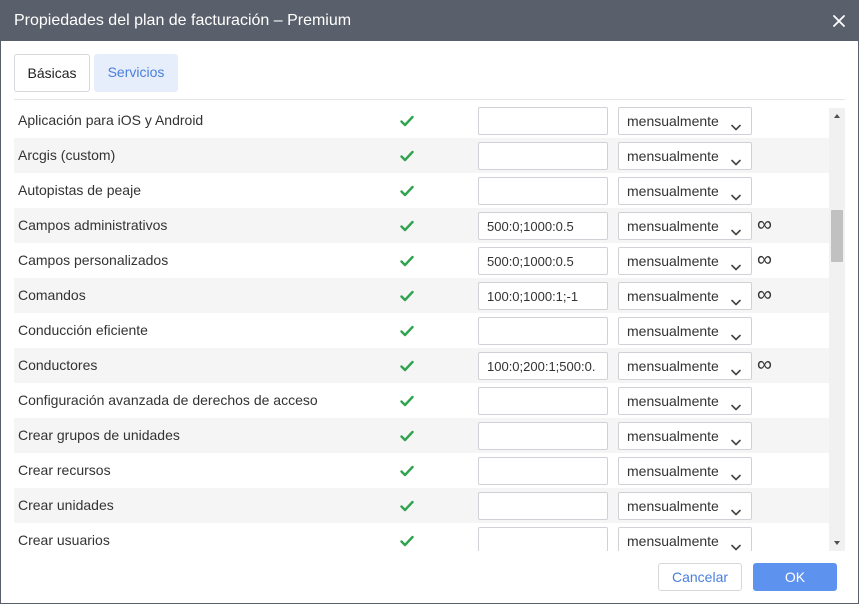 The image size is (859, 604). What do you see at coordinates (421, 505) in the screenshot?
I see `service-row: Crear unidades mensualmente` at bounding box center [421, 505].